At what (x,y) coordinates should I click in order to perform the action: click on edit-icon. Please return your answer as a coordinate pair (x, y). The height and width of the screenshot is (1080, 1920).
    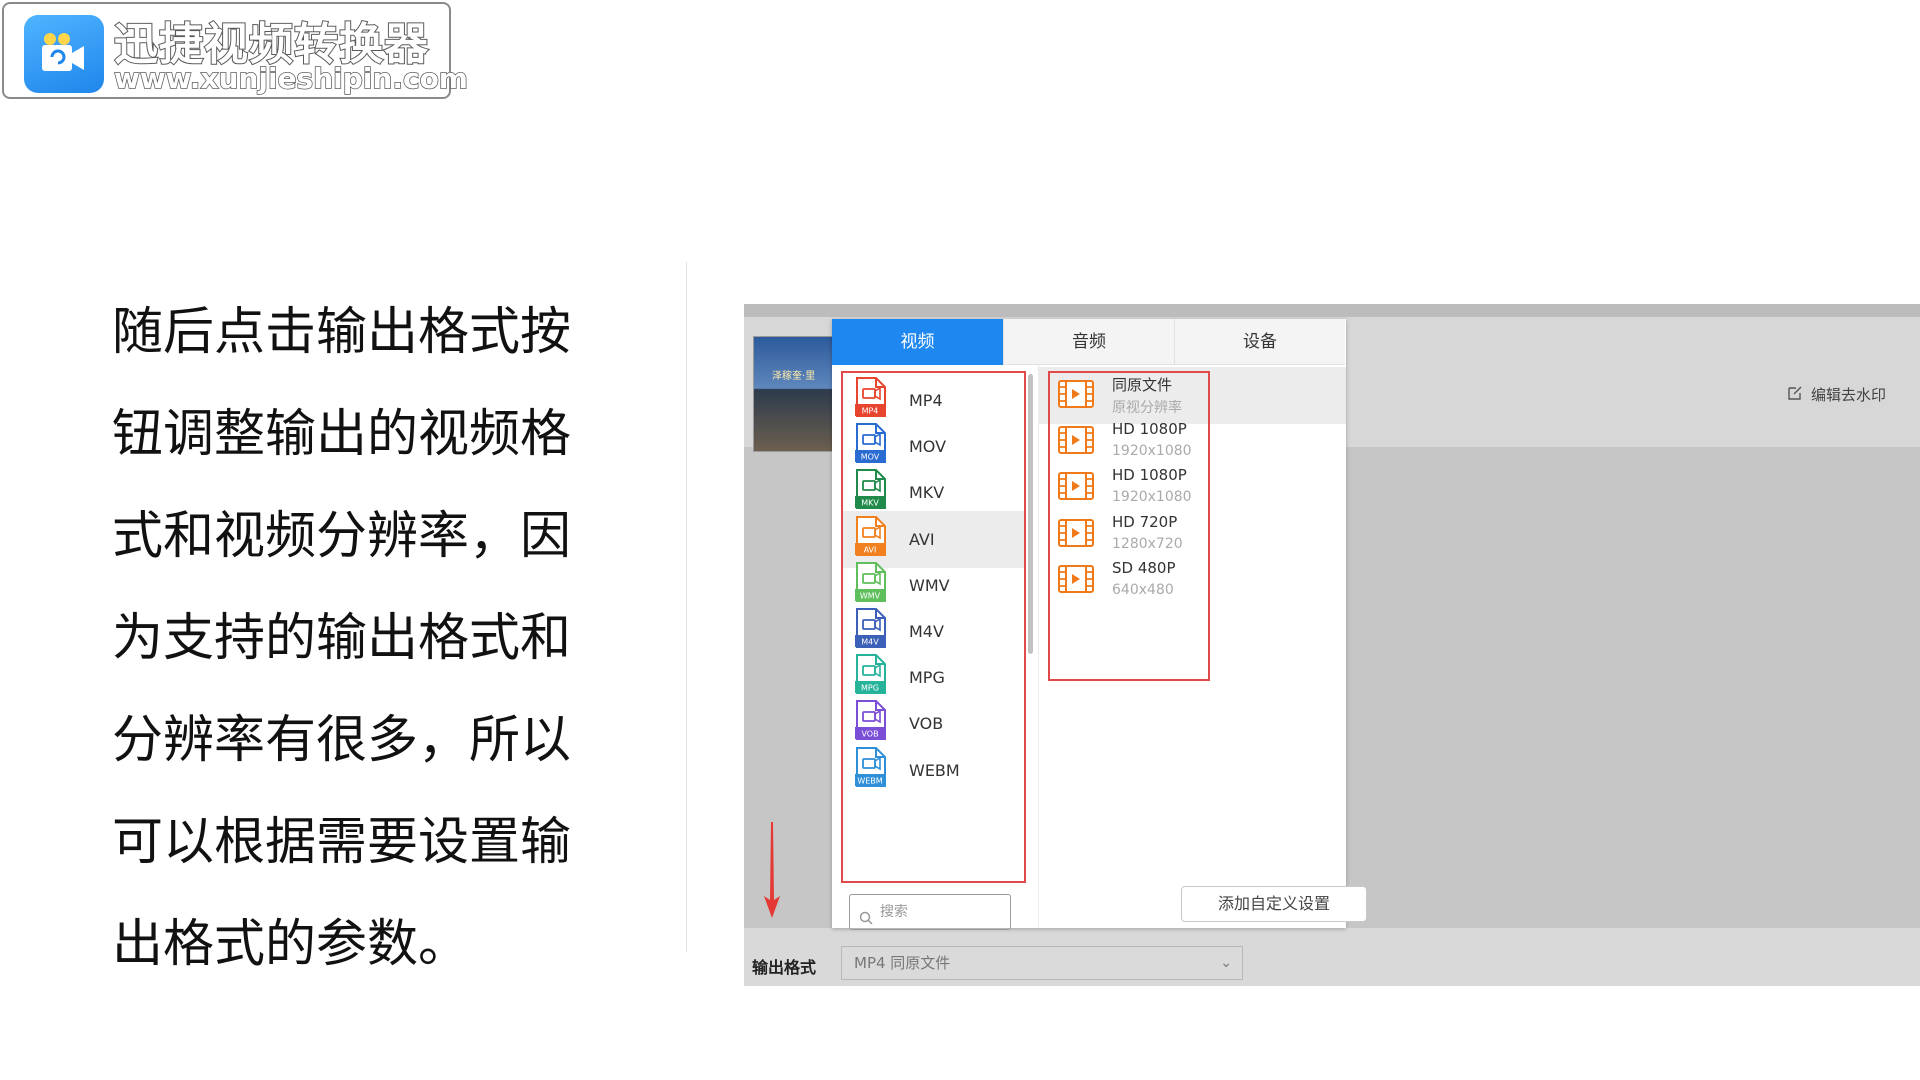
    Looking at the image, I should click on (1795, 395).